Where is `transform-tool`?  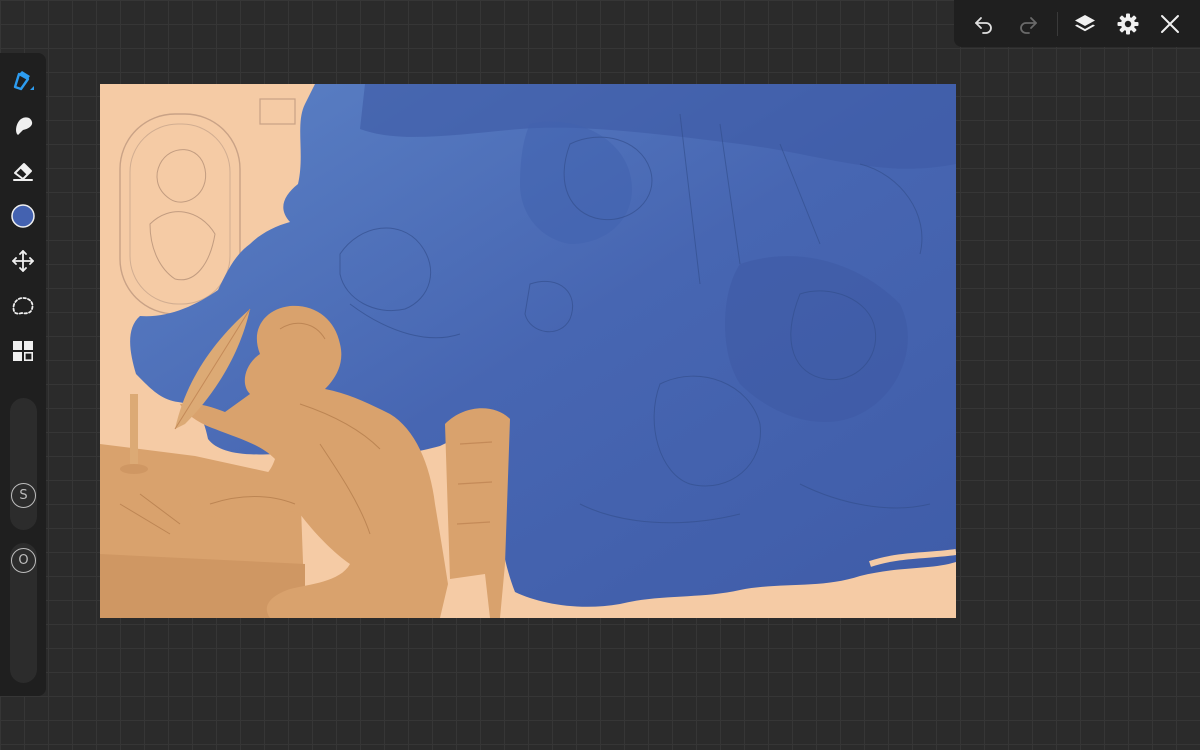
transform-tool is located at coordinates (23, 261).